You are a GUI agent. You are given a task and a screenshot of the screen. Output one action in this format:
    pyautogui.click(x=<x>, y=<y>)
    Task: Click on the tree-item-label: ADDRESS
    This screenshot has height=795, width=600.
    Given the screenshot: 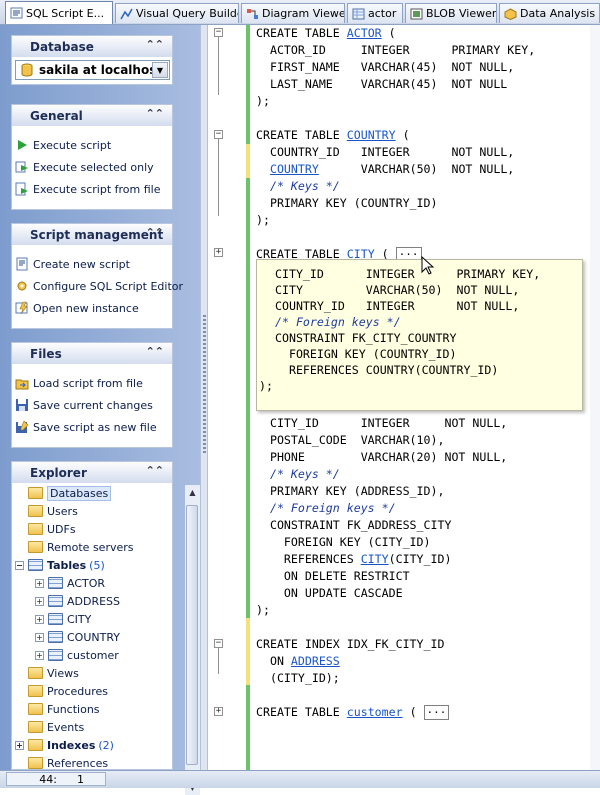 What is the action you would take?
    pyautogui.click(x=94, y=601)
    